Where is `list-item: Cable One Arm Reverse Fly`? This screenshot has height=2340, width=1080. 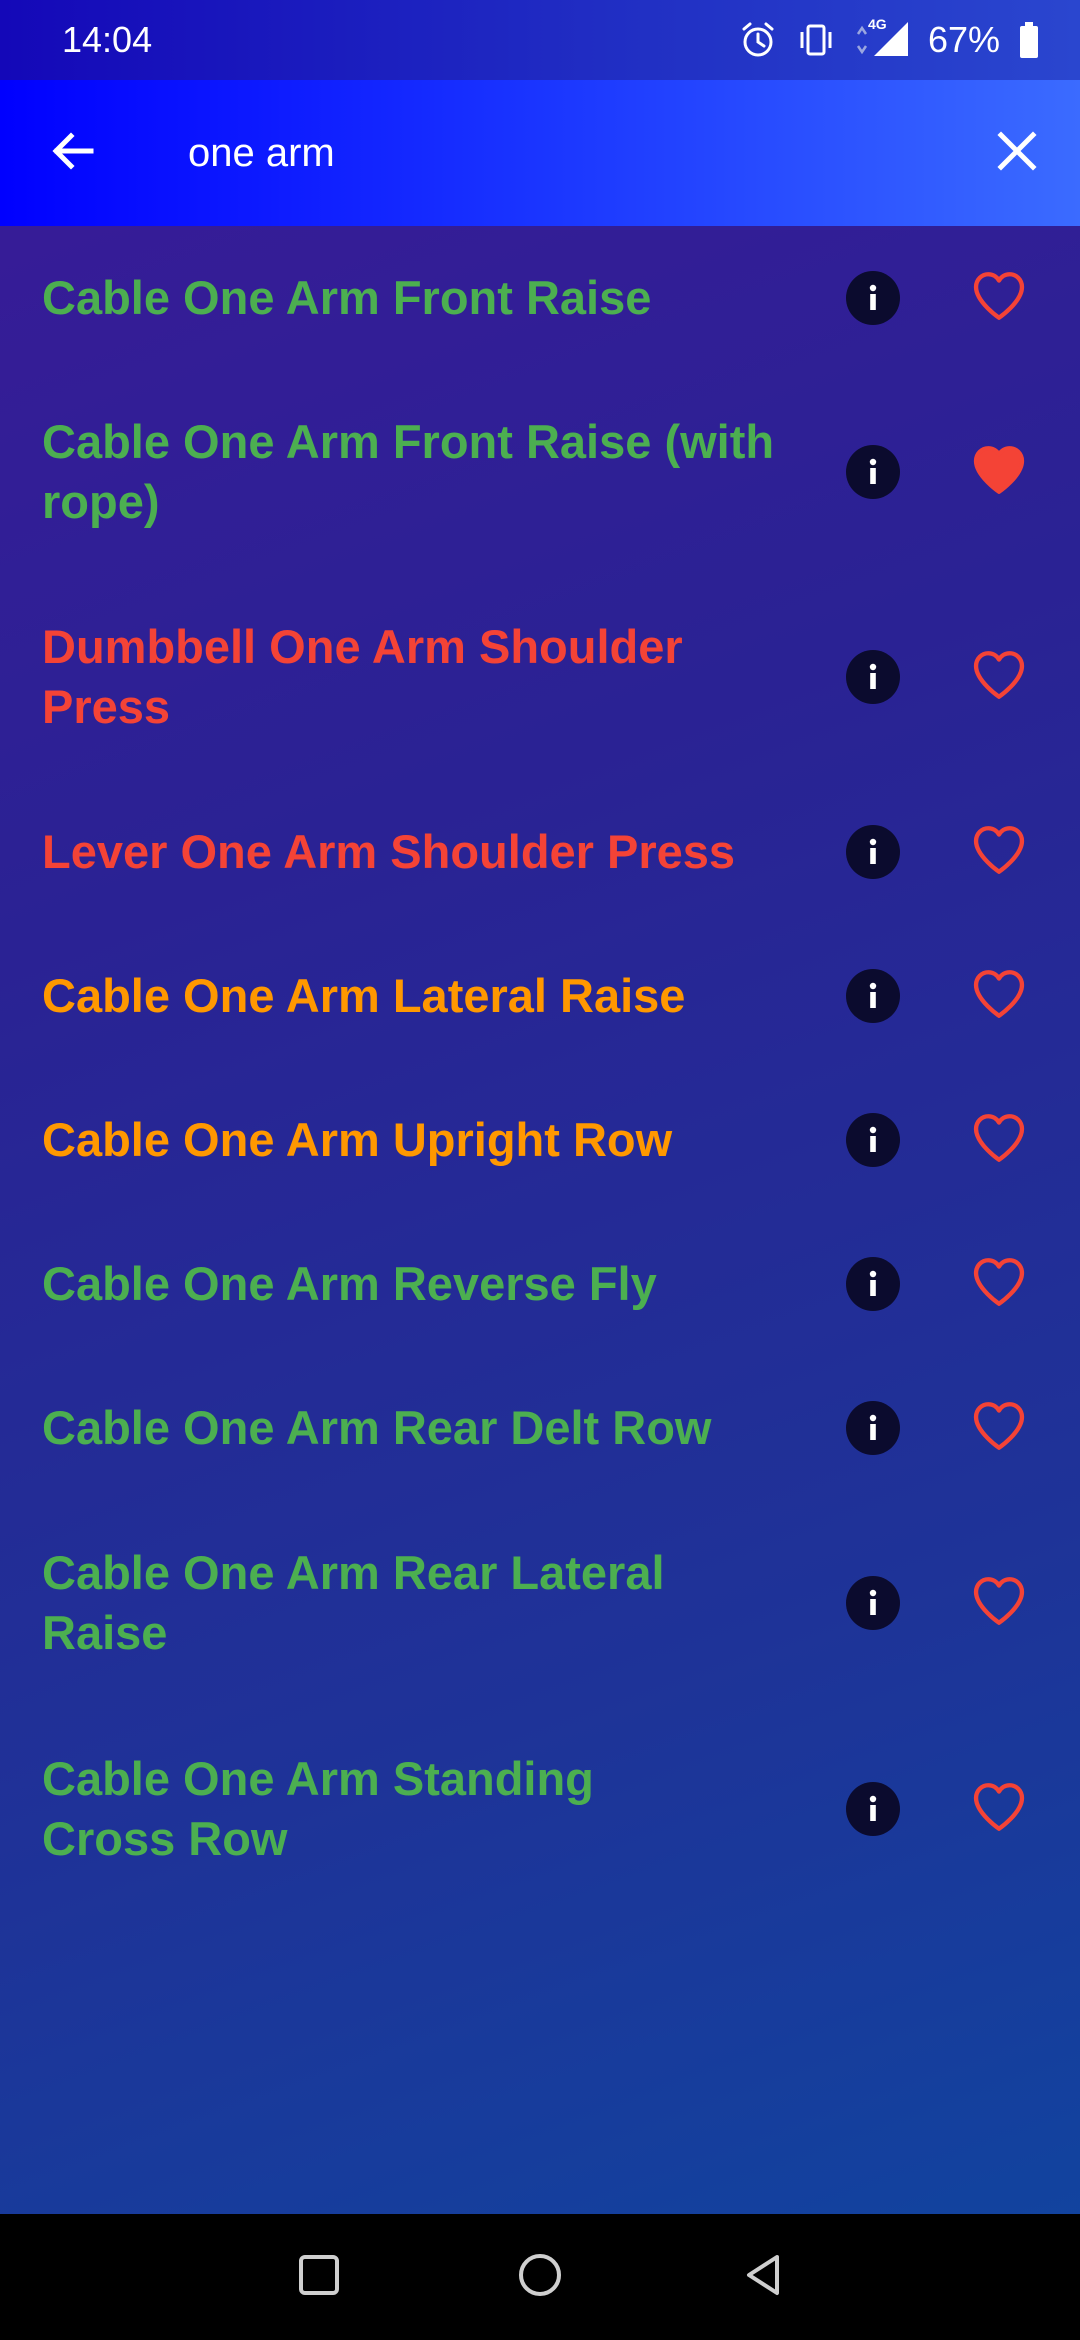 list-item: Cable One Arm Reverse Fly is located at coordinates (540, 1284).